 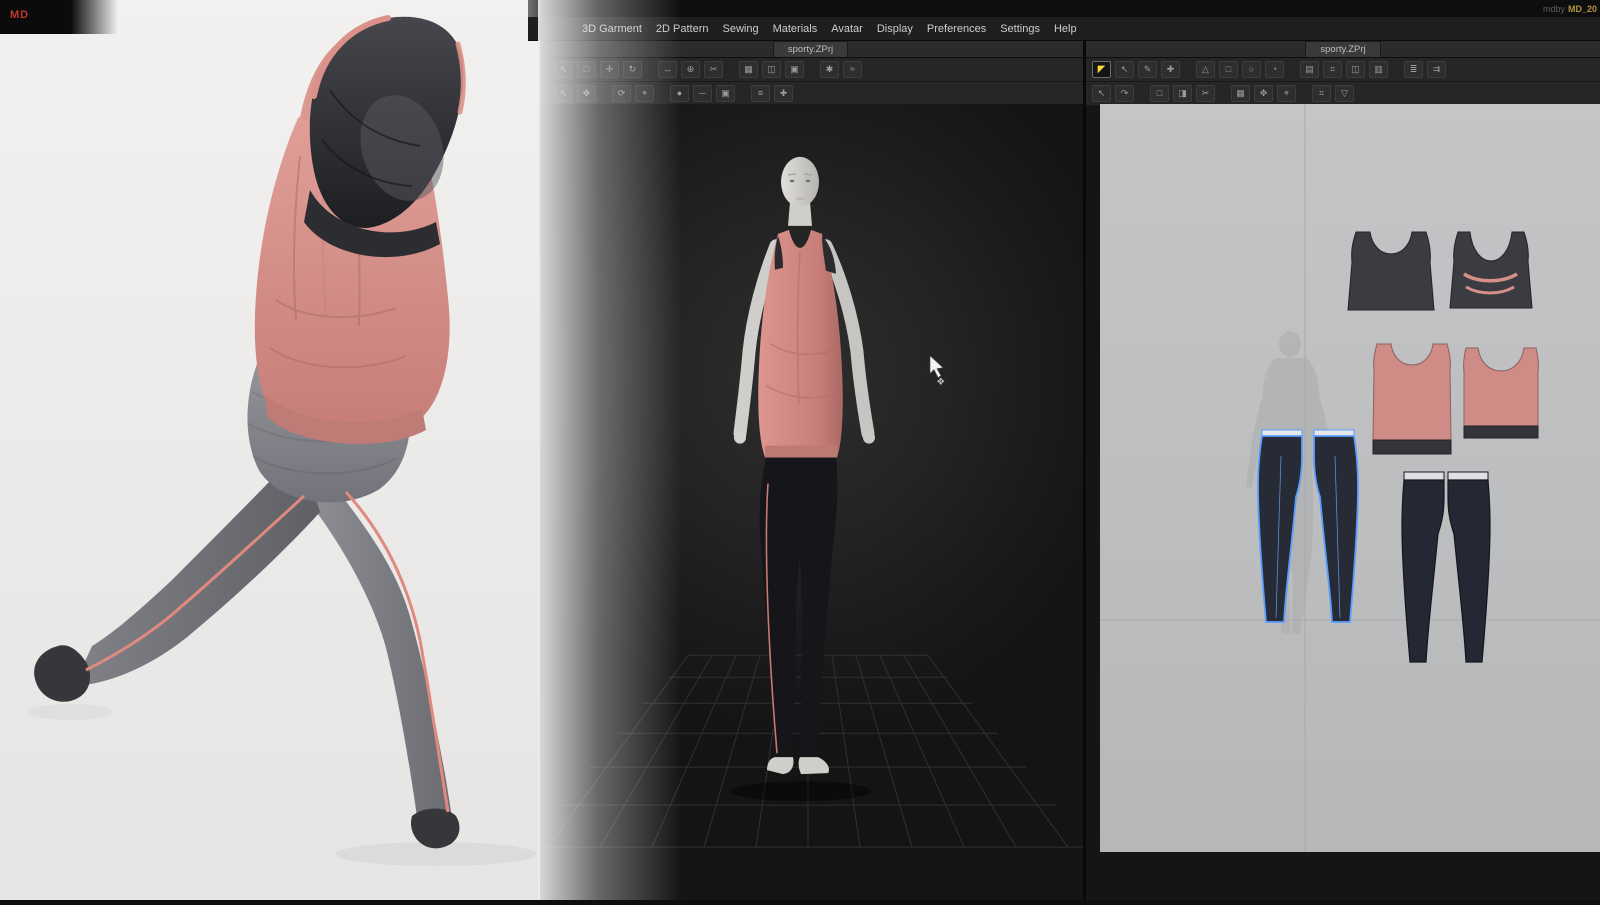 What do you see at coordinates (679, 93) in the screenshot?
I see `point-icon: ●` at bounding box center [679, 93].